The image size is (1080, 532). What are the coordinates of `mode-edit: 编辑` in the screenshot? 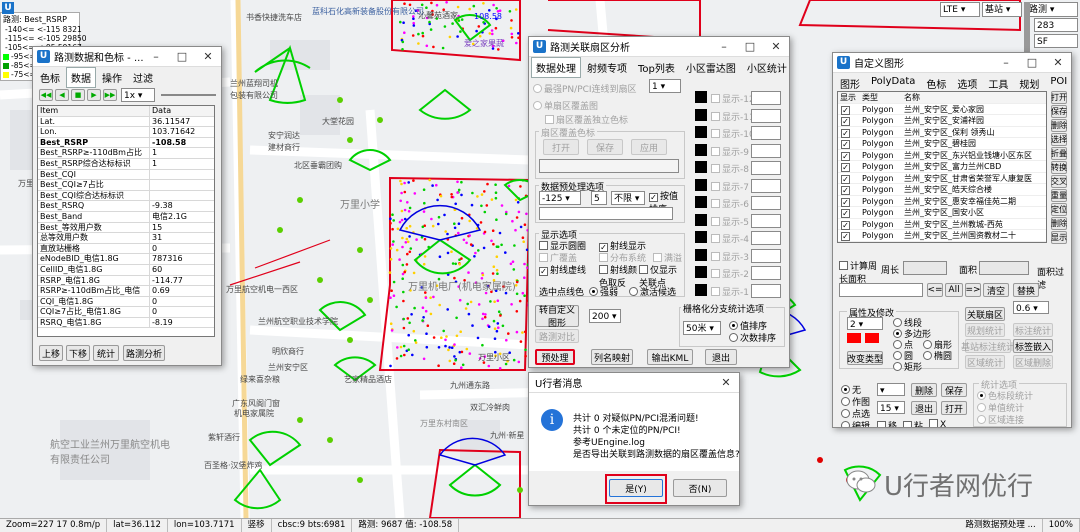 It's located at (855, 423).